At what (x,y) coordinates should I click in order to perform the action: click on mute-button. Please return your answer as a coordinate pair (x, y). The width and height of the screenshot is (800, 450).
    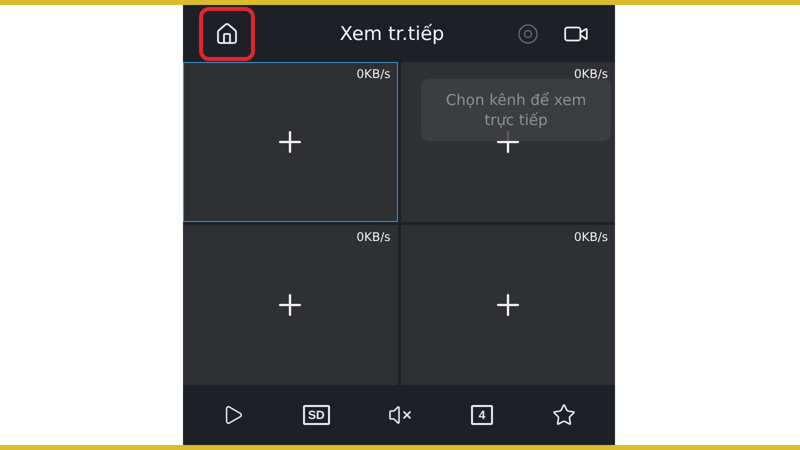
    Looking at the image, I should click on (400, 415).